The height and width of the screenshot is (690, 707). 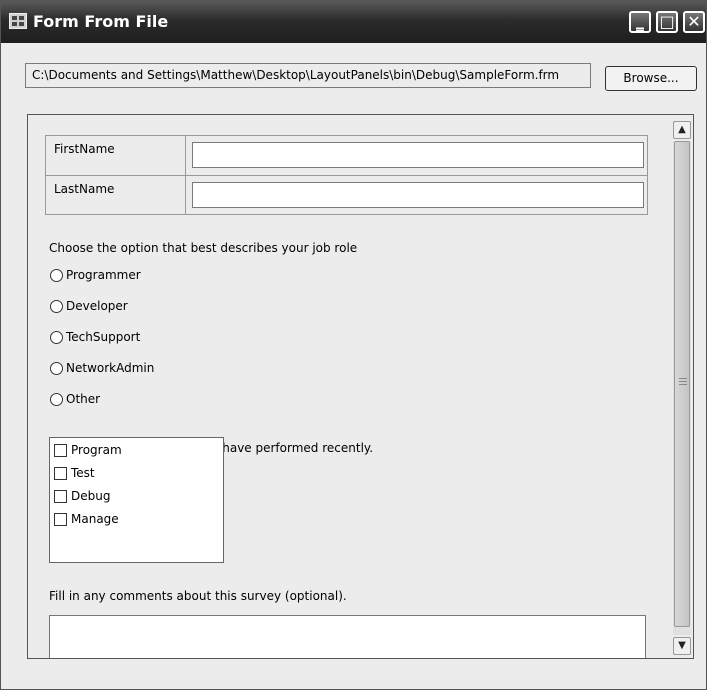 I want to click on checkbox-label: Program, so click(x=96, y=450).